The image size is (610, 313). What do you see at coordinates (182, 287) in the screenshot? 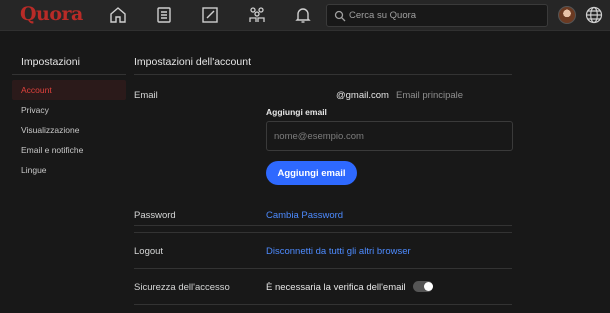
I see `login-security-label: Sicurezza dell'accesso` at bounding box center [182, 287].